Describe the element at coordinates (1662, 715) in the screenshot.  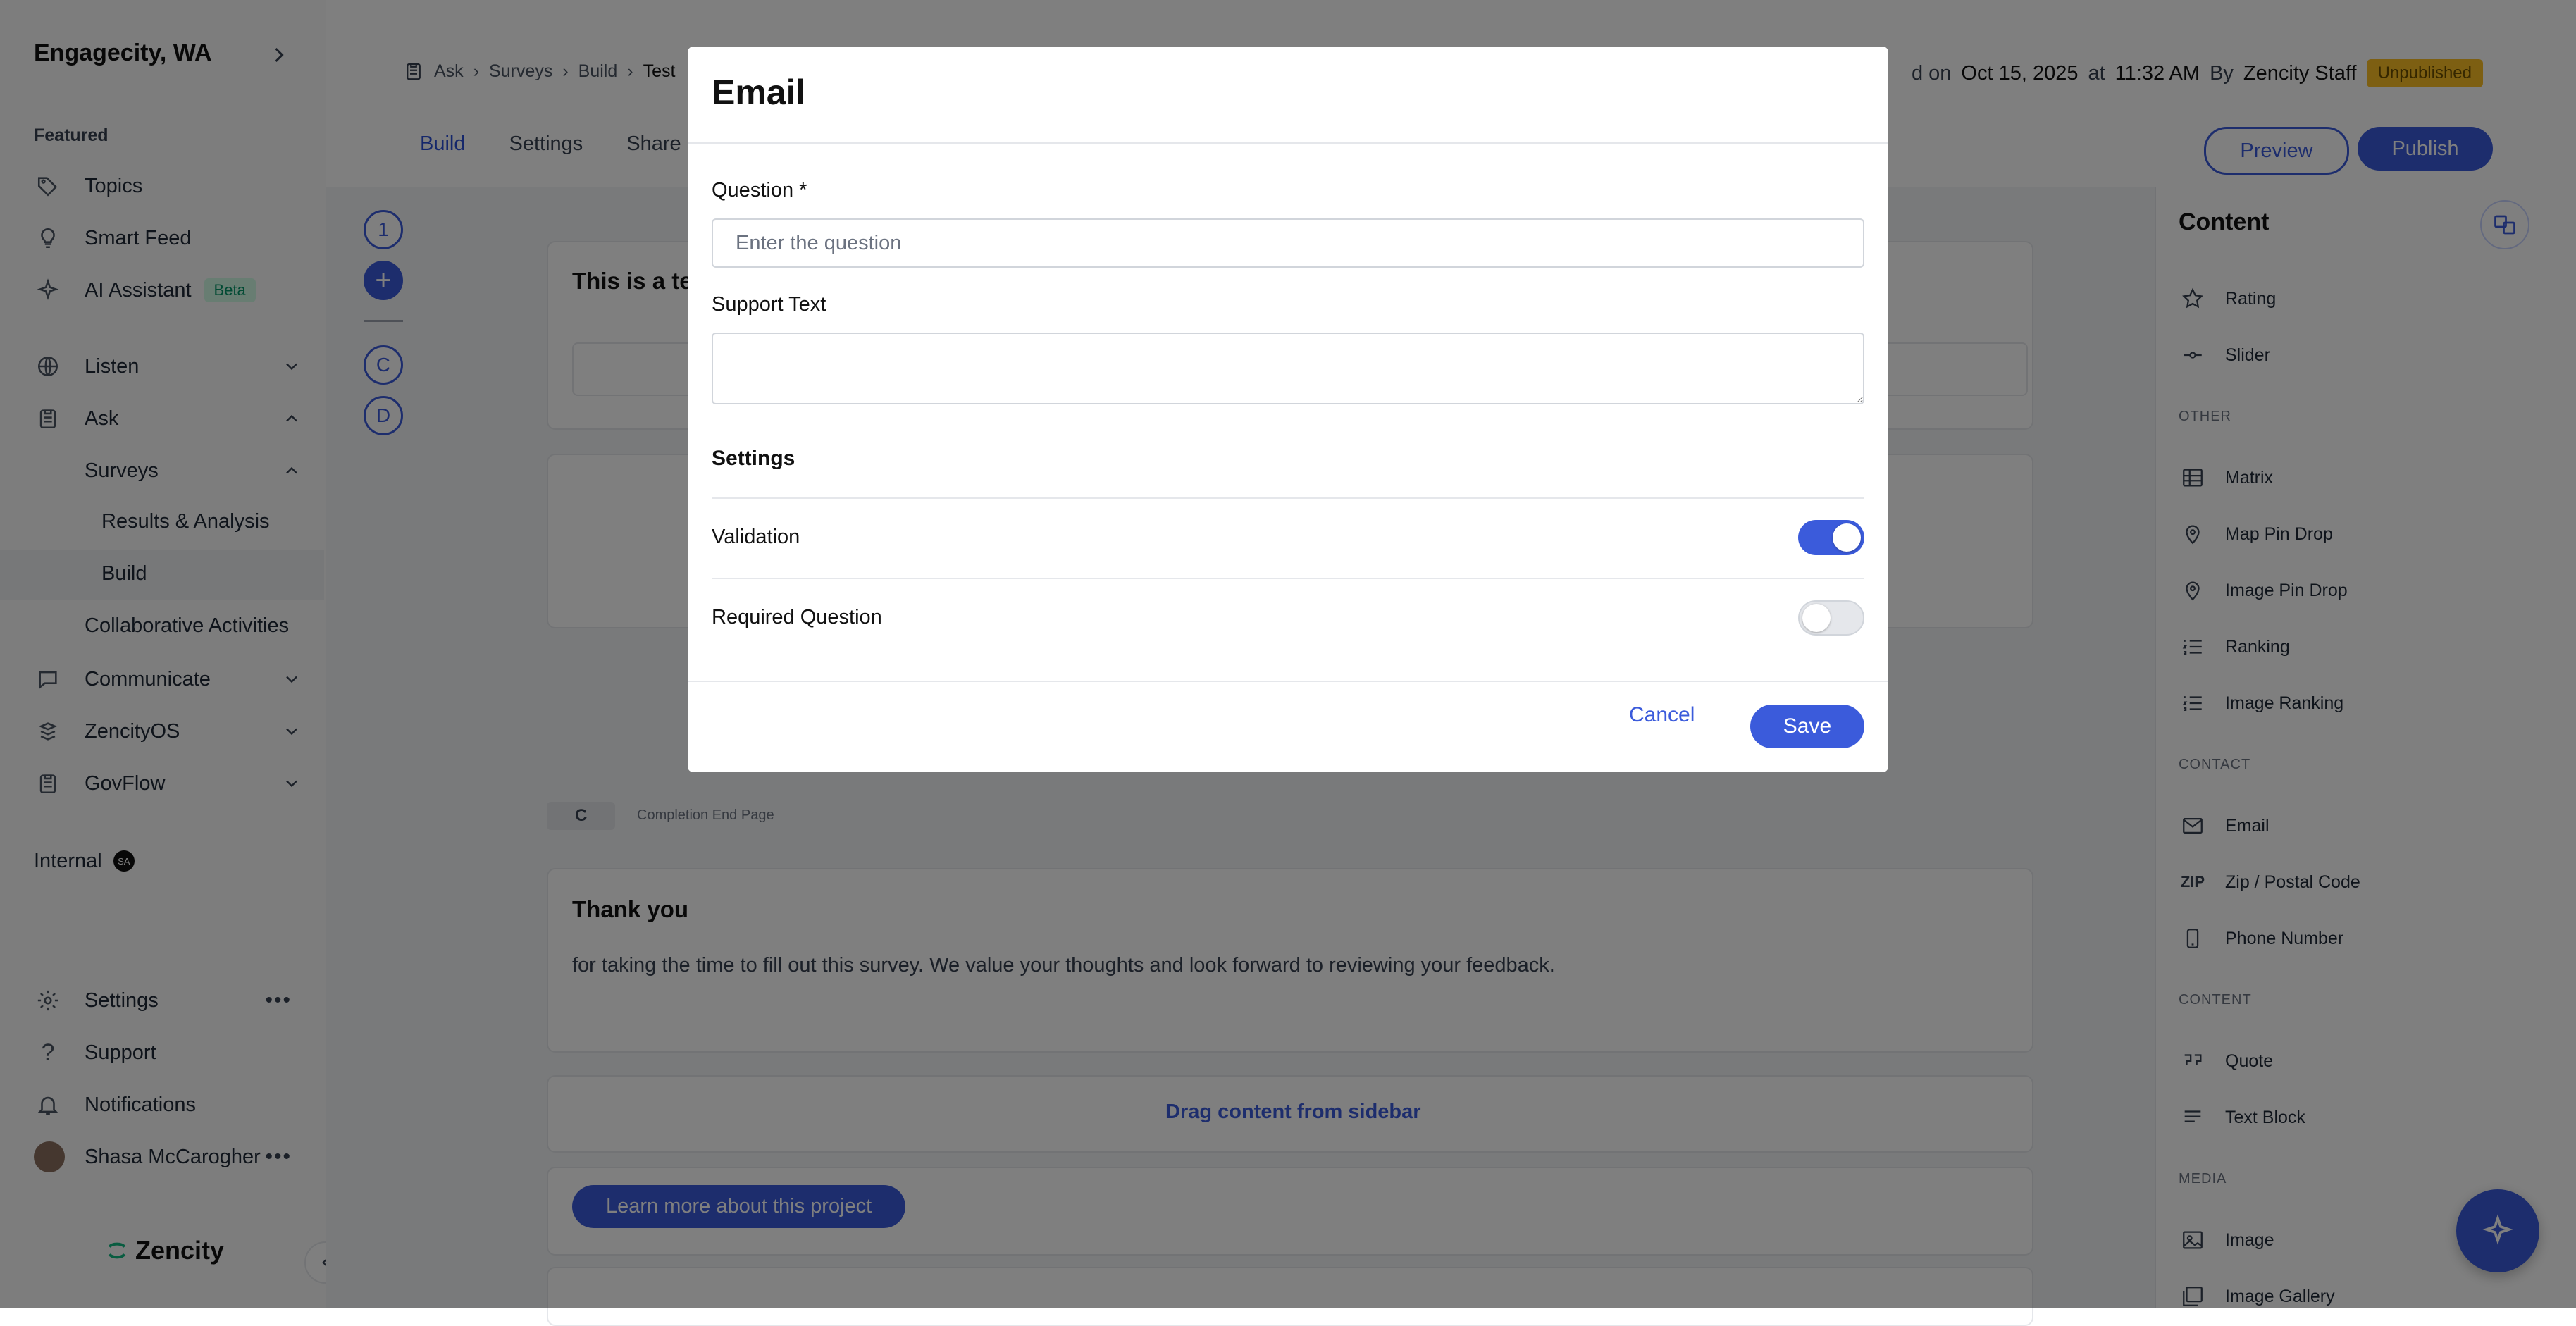
I see `cancel-button: Cancel` at that location.